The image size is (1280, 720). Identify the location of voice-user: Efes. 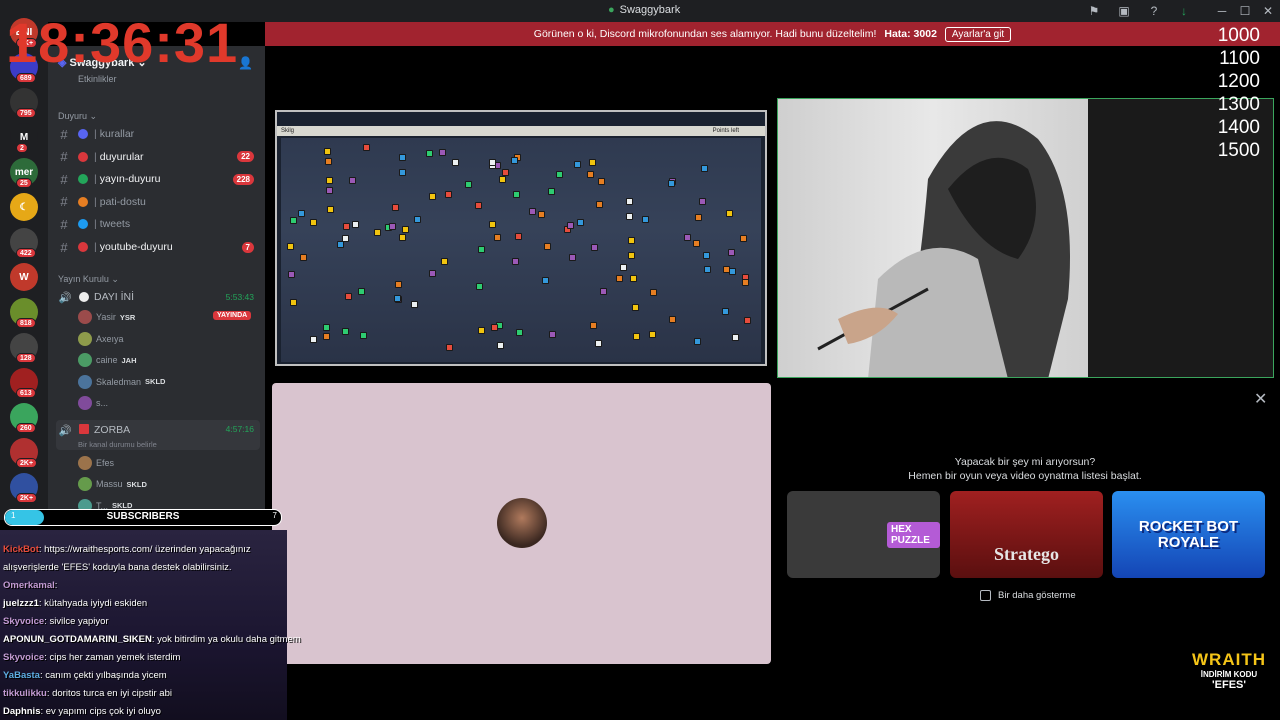
(96, 463).